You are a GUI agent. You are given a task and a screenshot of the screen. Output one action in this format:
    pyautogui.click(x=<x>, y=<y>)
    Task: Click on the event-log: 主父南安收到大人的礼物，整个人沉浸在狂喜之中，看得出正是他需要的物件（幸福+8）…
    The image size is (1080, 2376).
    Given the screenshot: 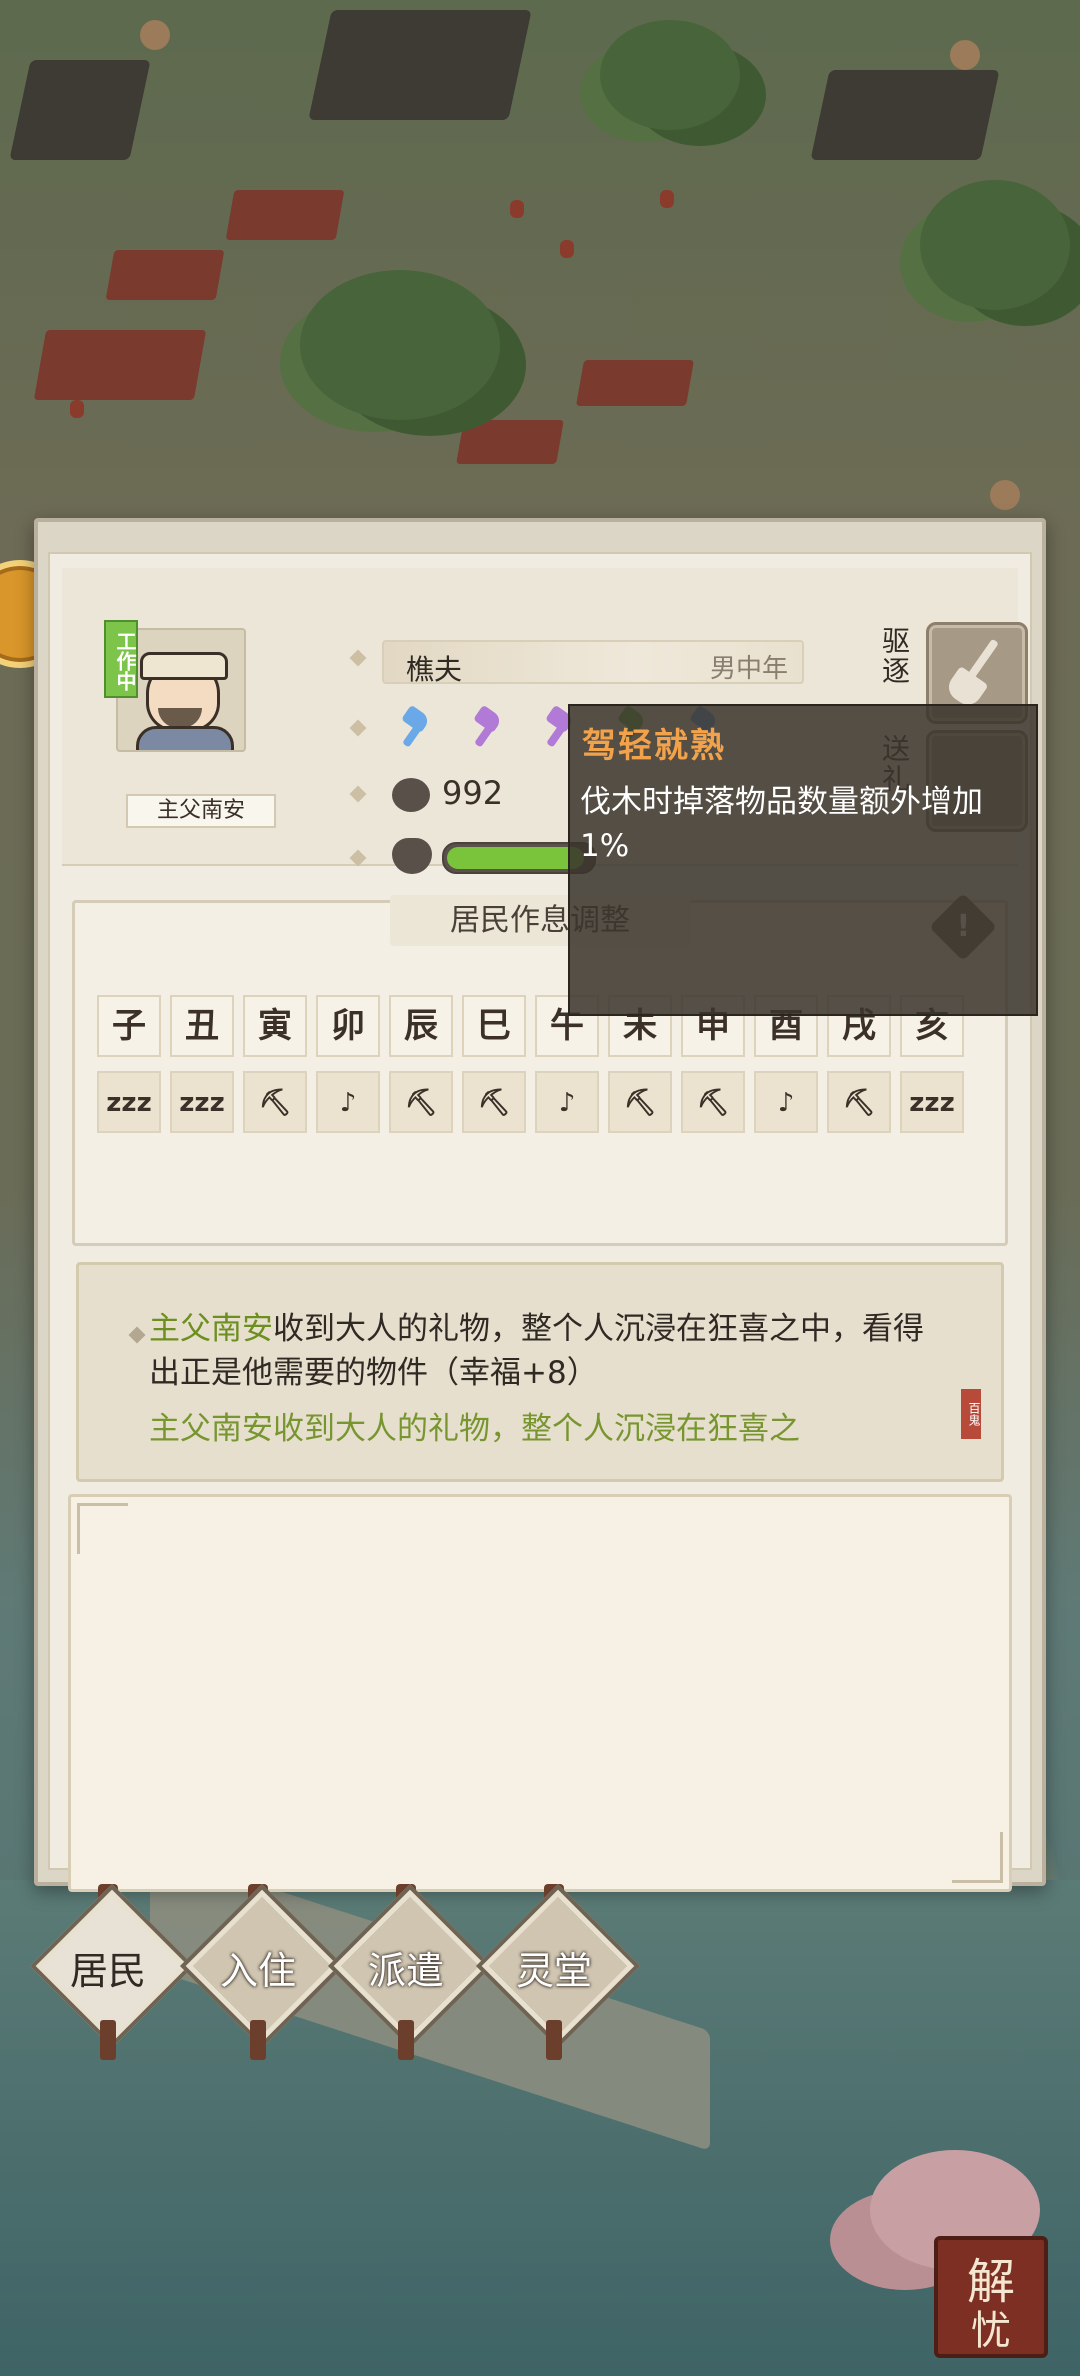 What is the action you would take?
    pyautogui.click(x=540, y=1372)
    